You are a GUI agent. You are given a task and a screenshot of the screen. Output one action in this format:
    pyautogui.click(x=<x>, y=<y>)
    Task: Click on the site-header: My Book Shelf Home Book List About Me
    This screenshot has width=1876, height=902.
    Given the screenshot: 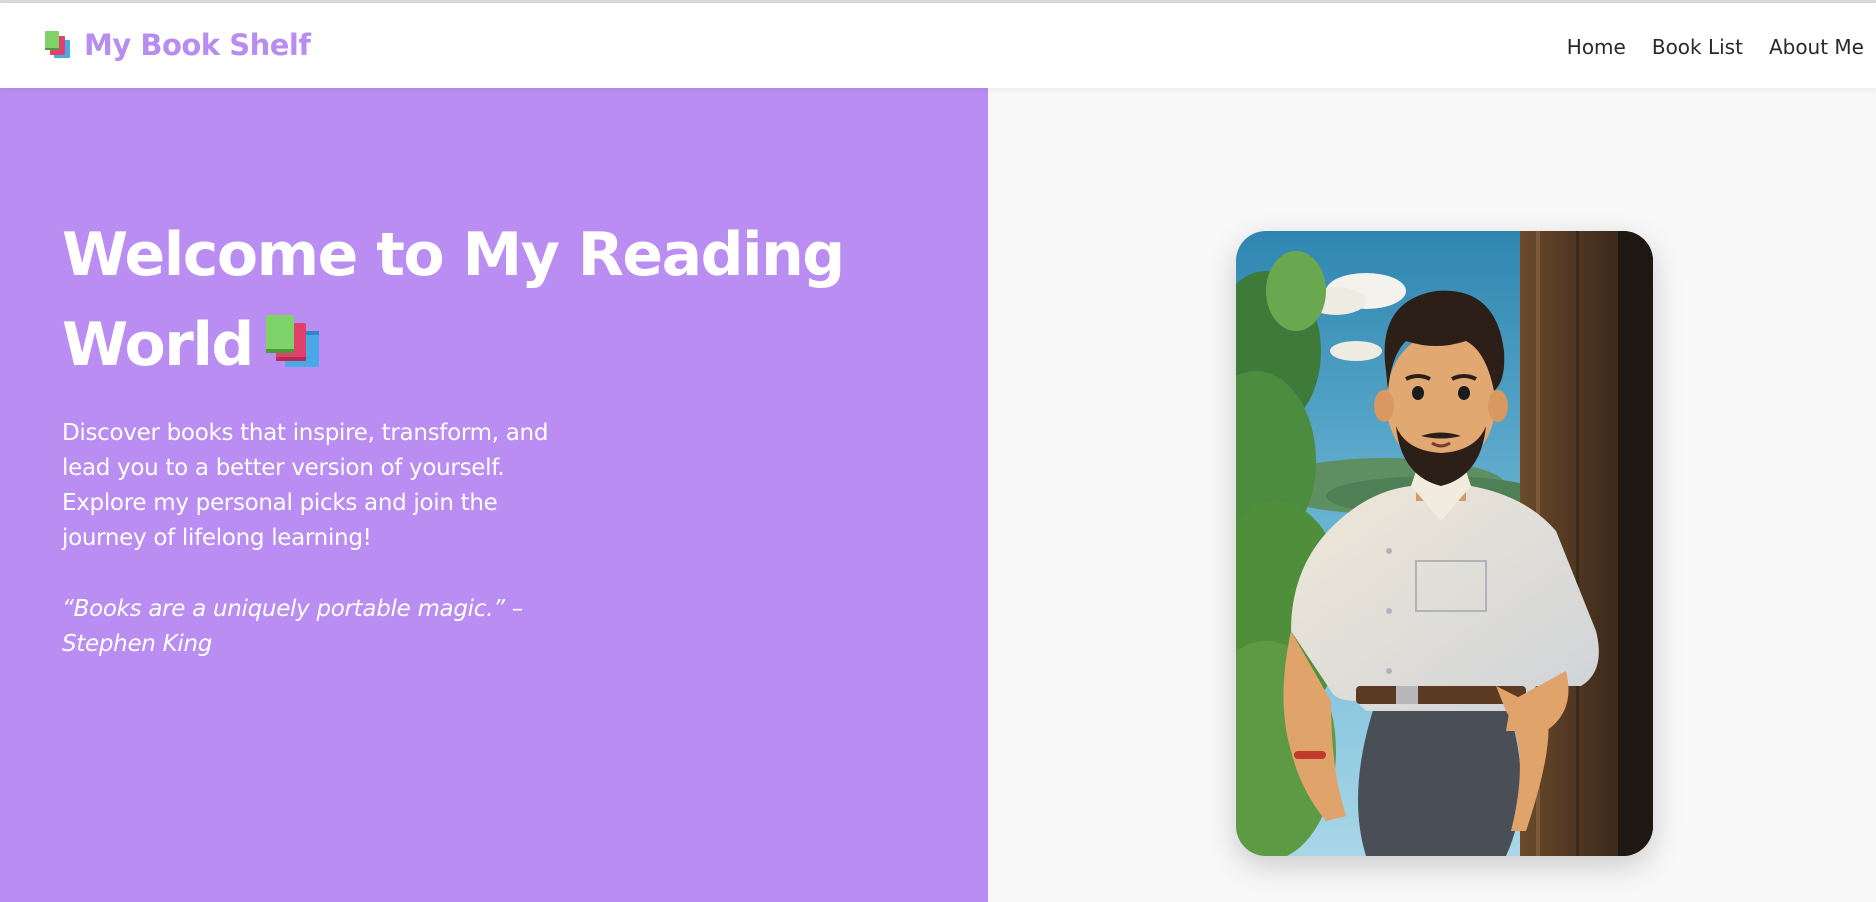 What is the action you would take?
    pyautogui.click(x=938, y=45)
    